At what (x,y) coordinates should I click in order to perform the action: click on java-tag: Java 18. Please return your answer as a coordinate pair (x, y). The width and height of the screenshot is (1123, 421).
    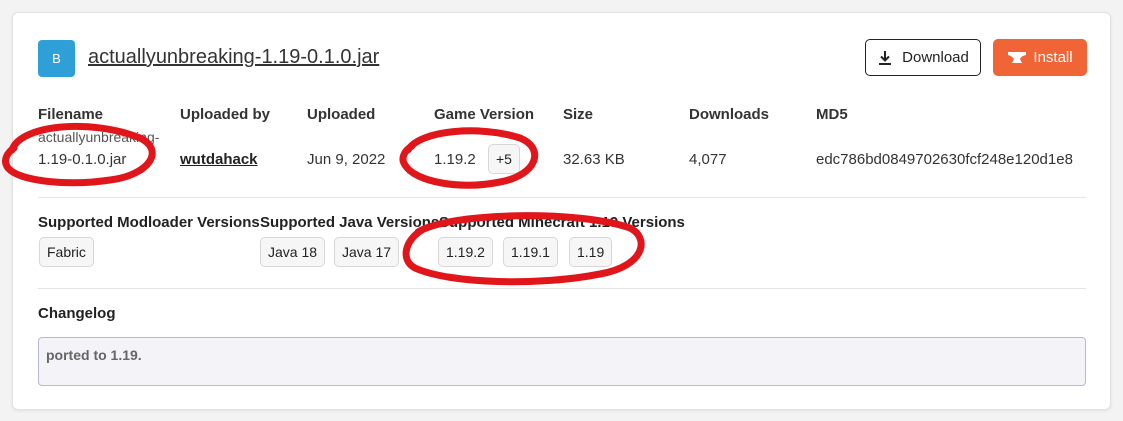
    Looking at the image, I should click on (293, 252).